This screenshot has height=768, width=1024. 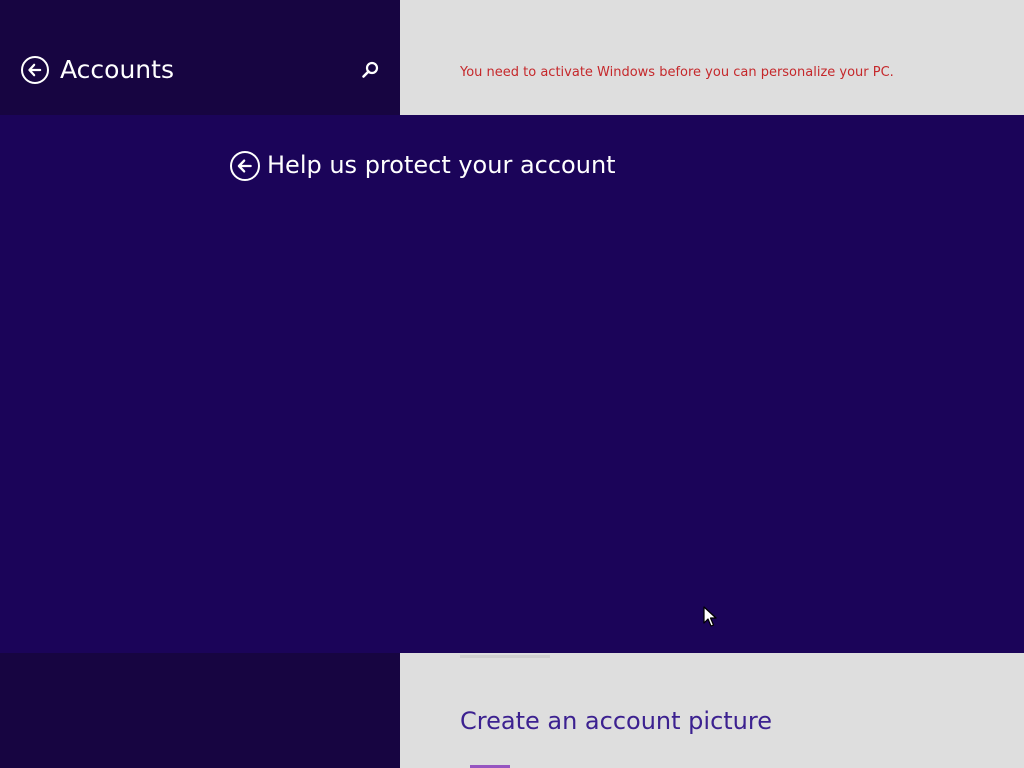 I want to click on dialog-title: Help us protect your account, so click(x=441, y=165).